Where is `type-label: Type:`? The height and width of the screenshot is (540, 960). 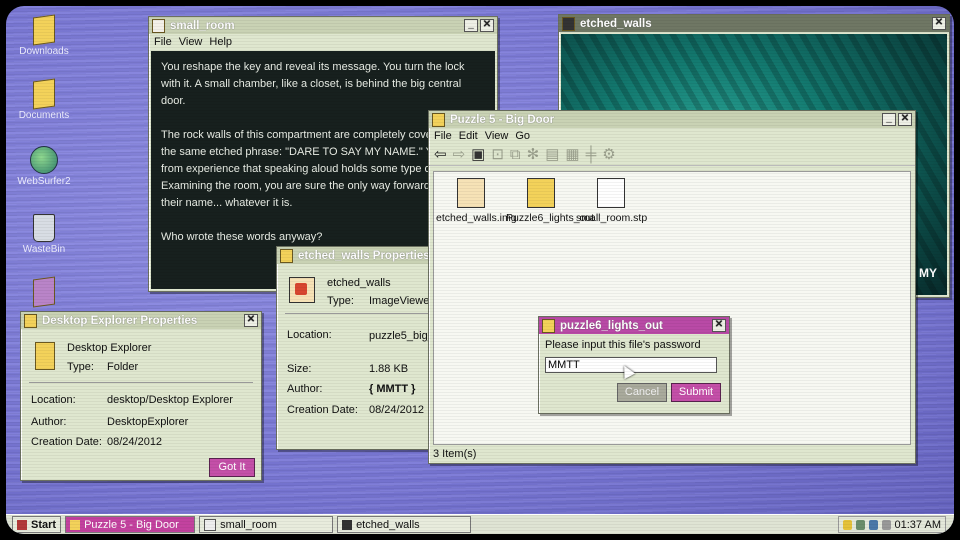 type-label: Type: is located at coordinates (80, 367).